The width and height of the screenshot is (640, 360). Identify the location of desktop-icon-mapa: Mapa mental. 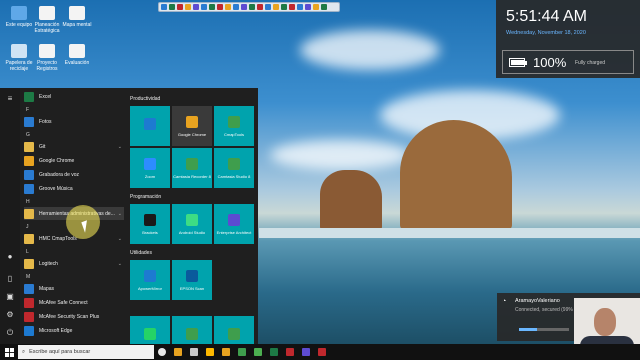
(77, 17).